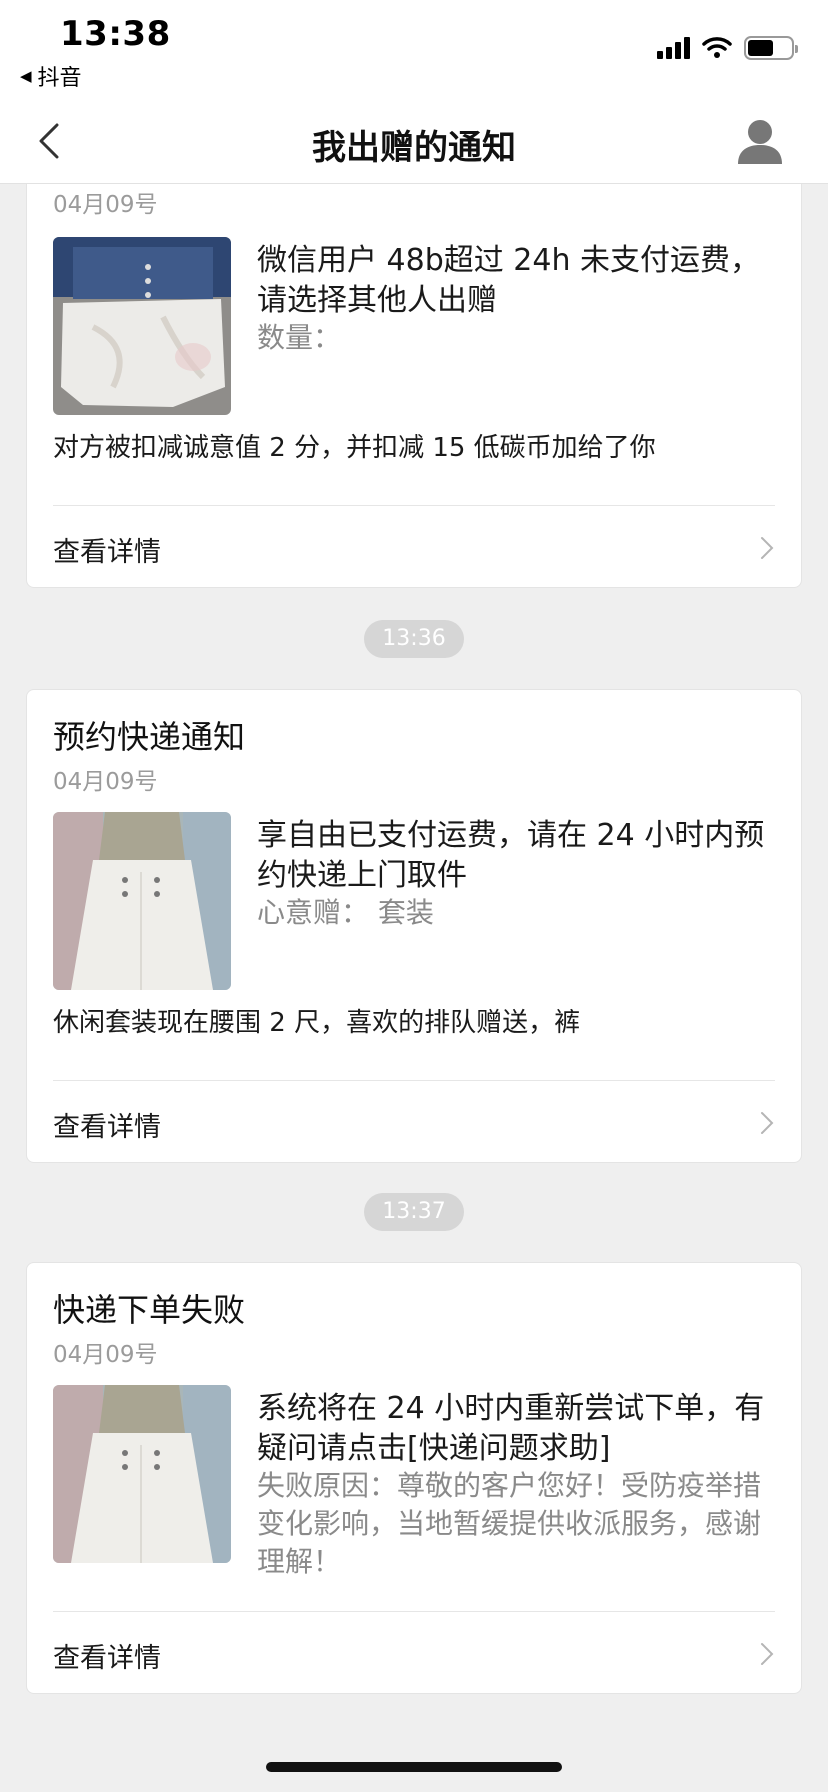 Image resolution: width=828 pixels, height=1792 pixels. I want to click on status-time: 13:38, so click(115, 34).